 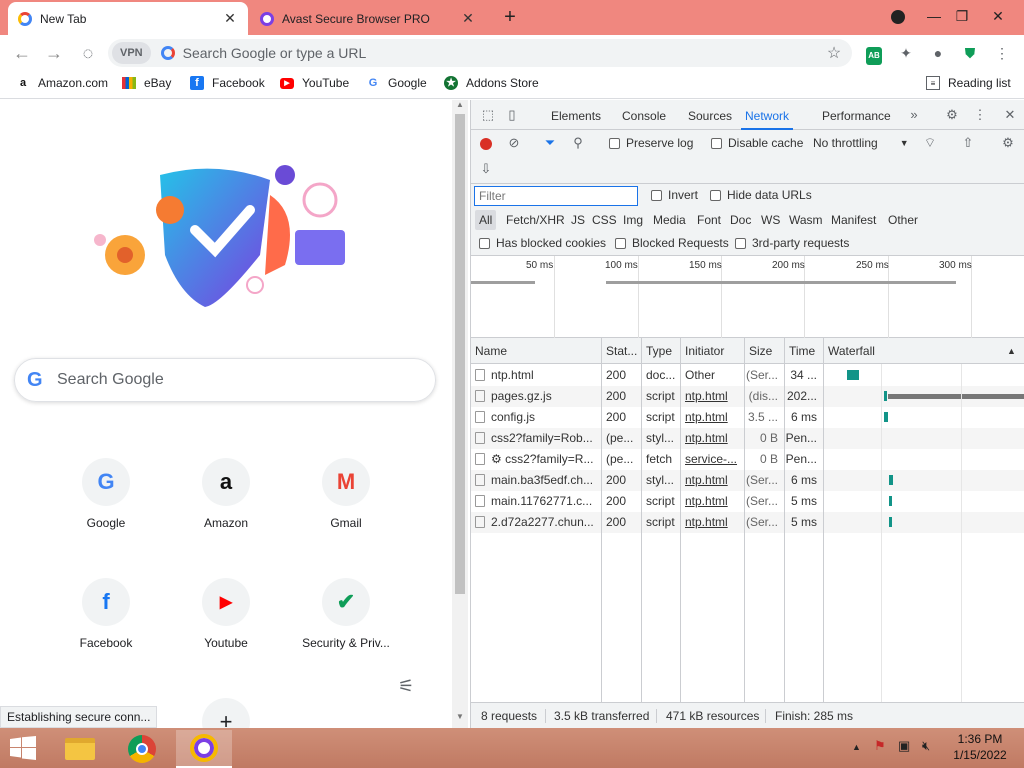 I want to click on sort-ascending-icon: ▲, so click(x=1013, y=351).